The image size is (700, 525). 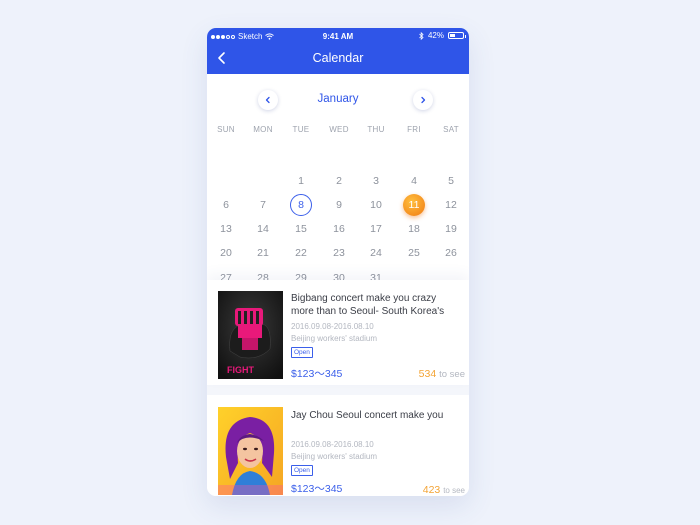 What do you see at coordinates (263, 253) in the screenshot?
I see `day-cell: 21` at bounding box center [263, 253].